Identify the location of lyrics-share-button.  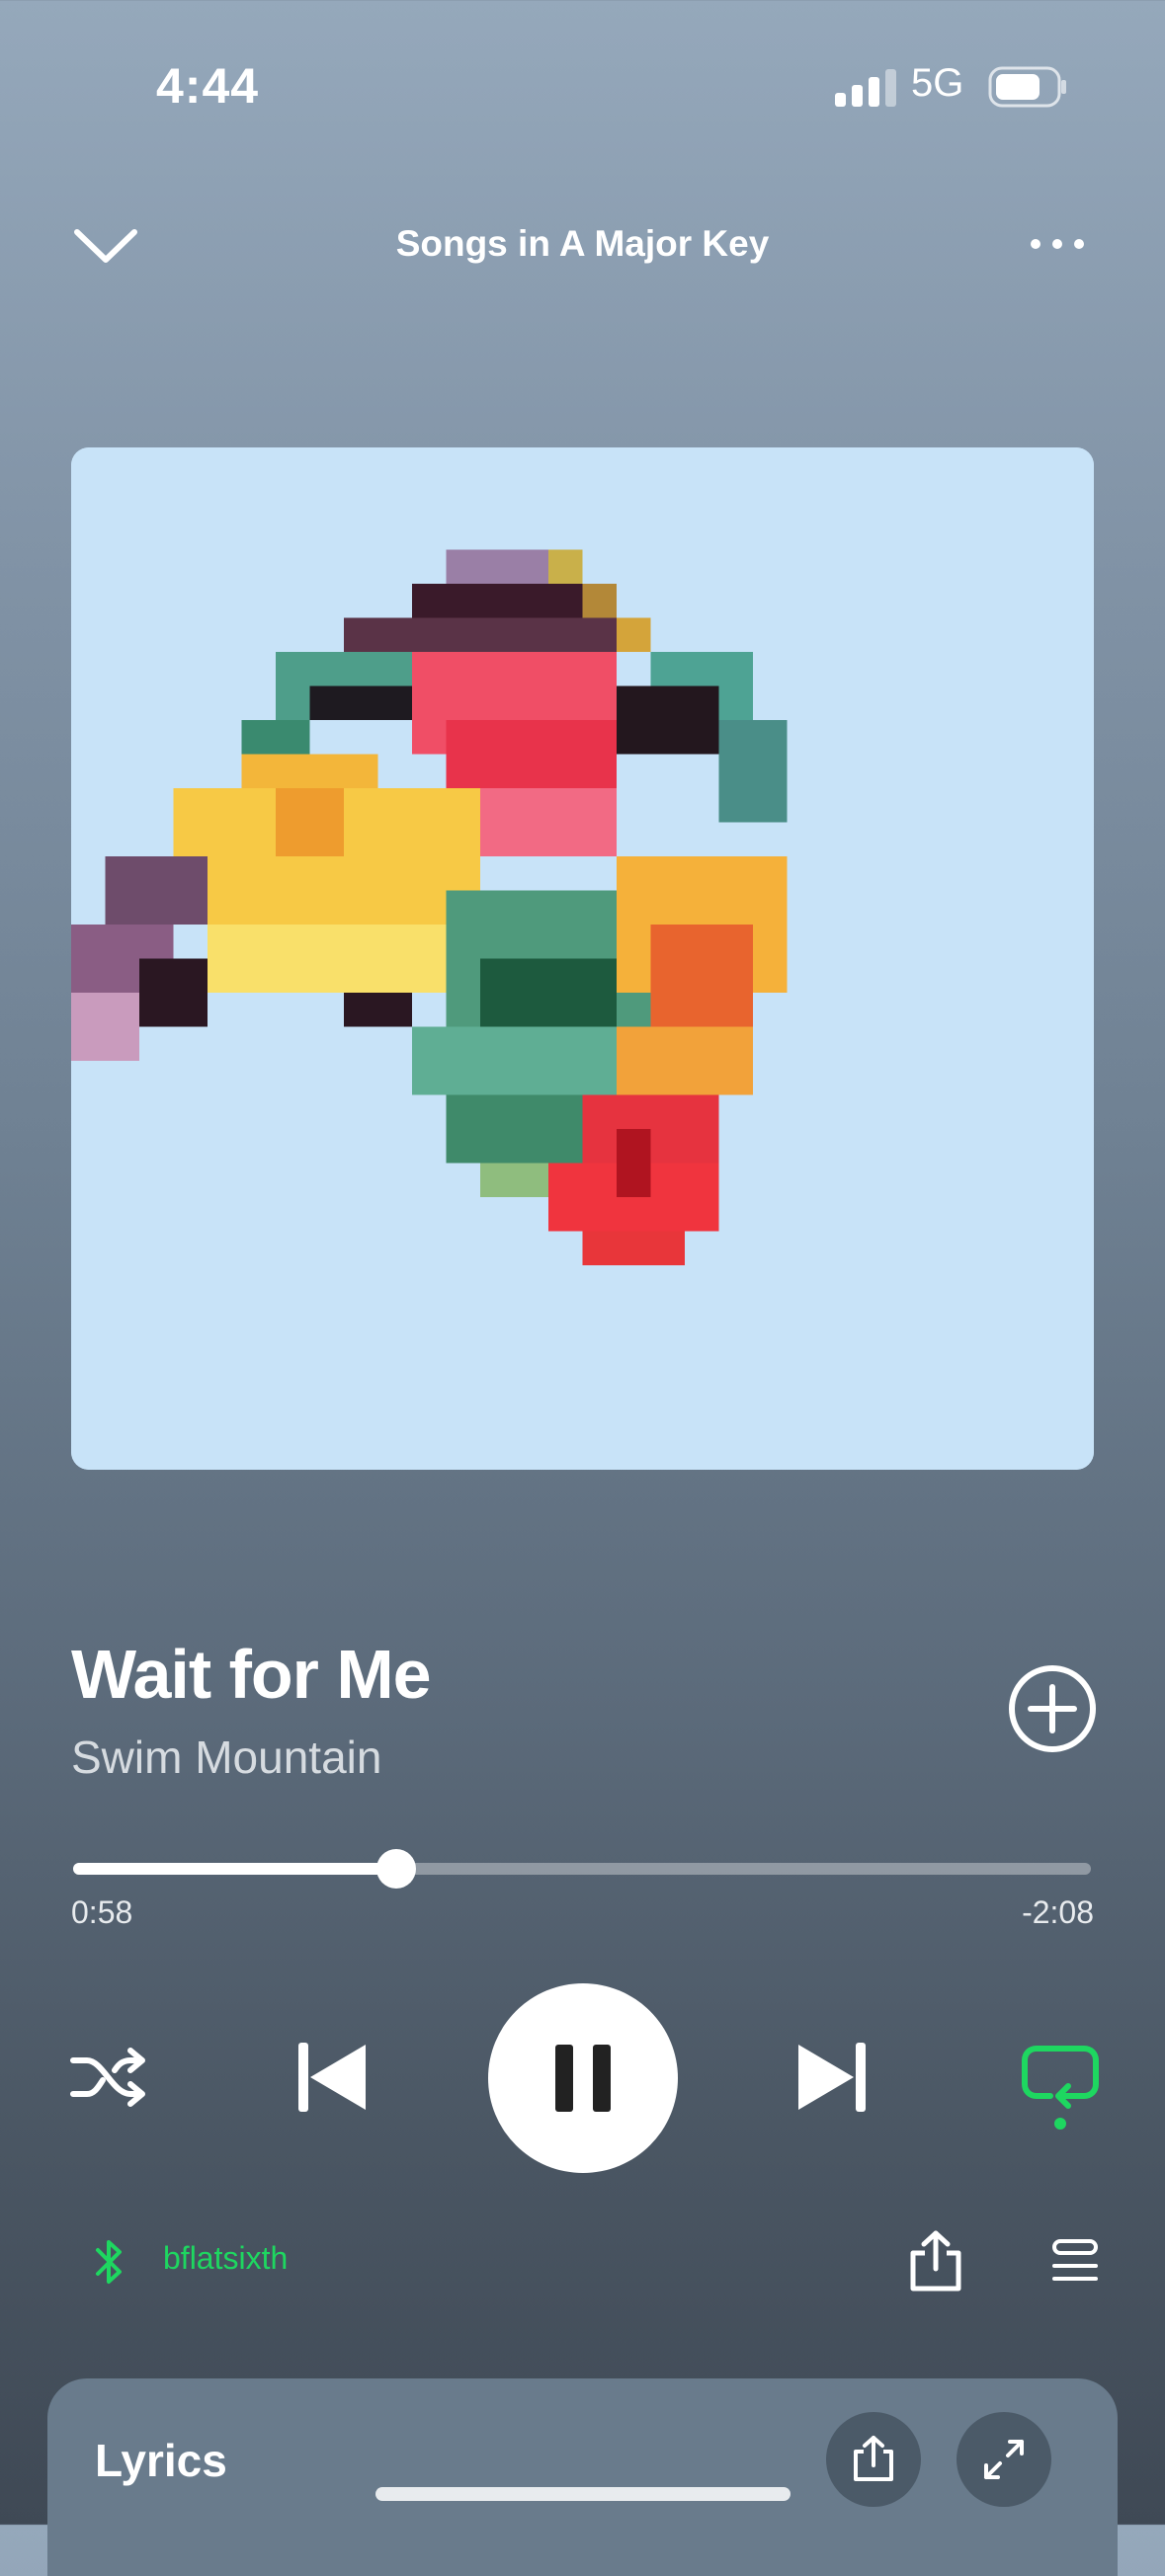
(873, 2459).